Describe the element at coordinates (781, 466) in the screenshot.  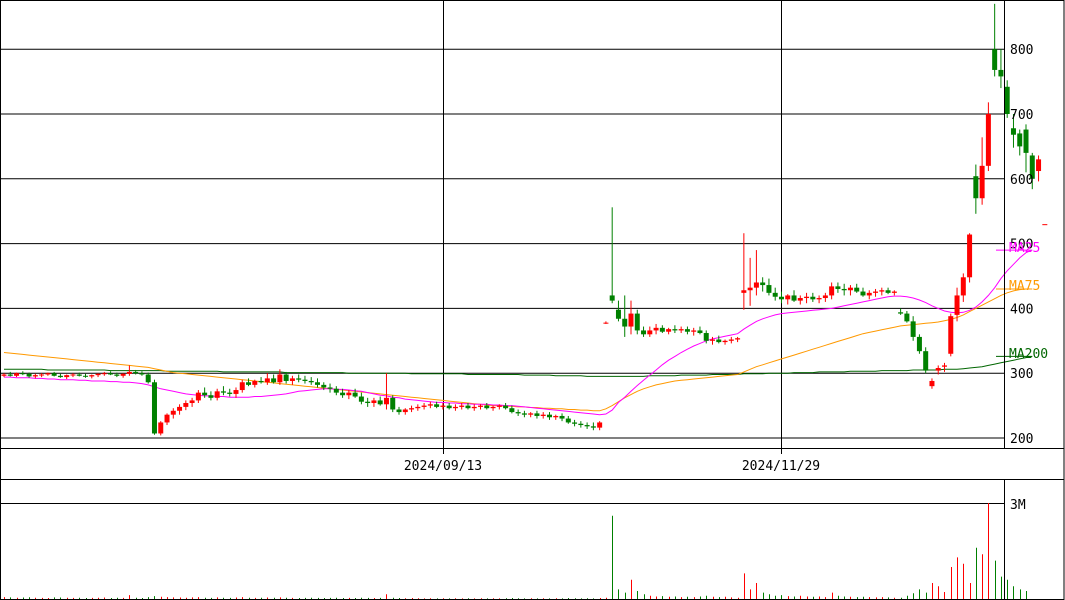
I see `date-label-2: 2024/11/29` at that location.